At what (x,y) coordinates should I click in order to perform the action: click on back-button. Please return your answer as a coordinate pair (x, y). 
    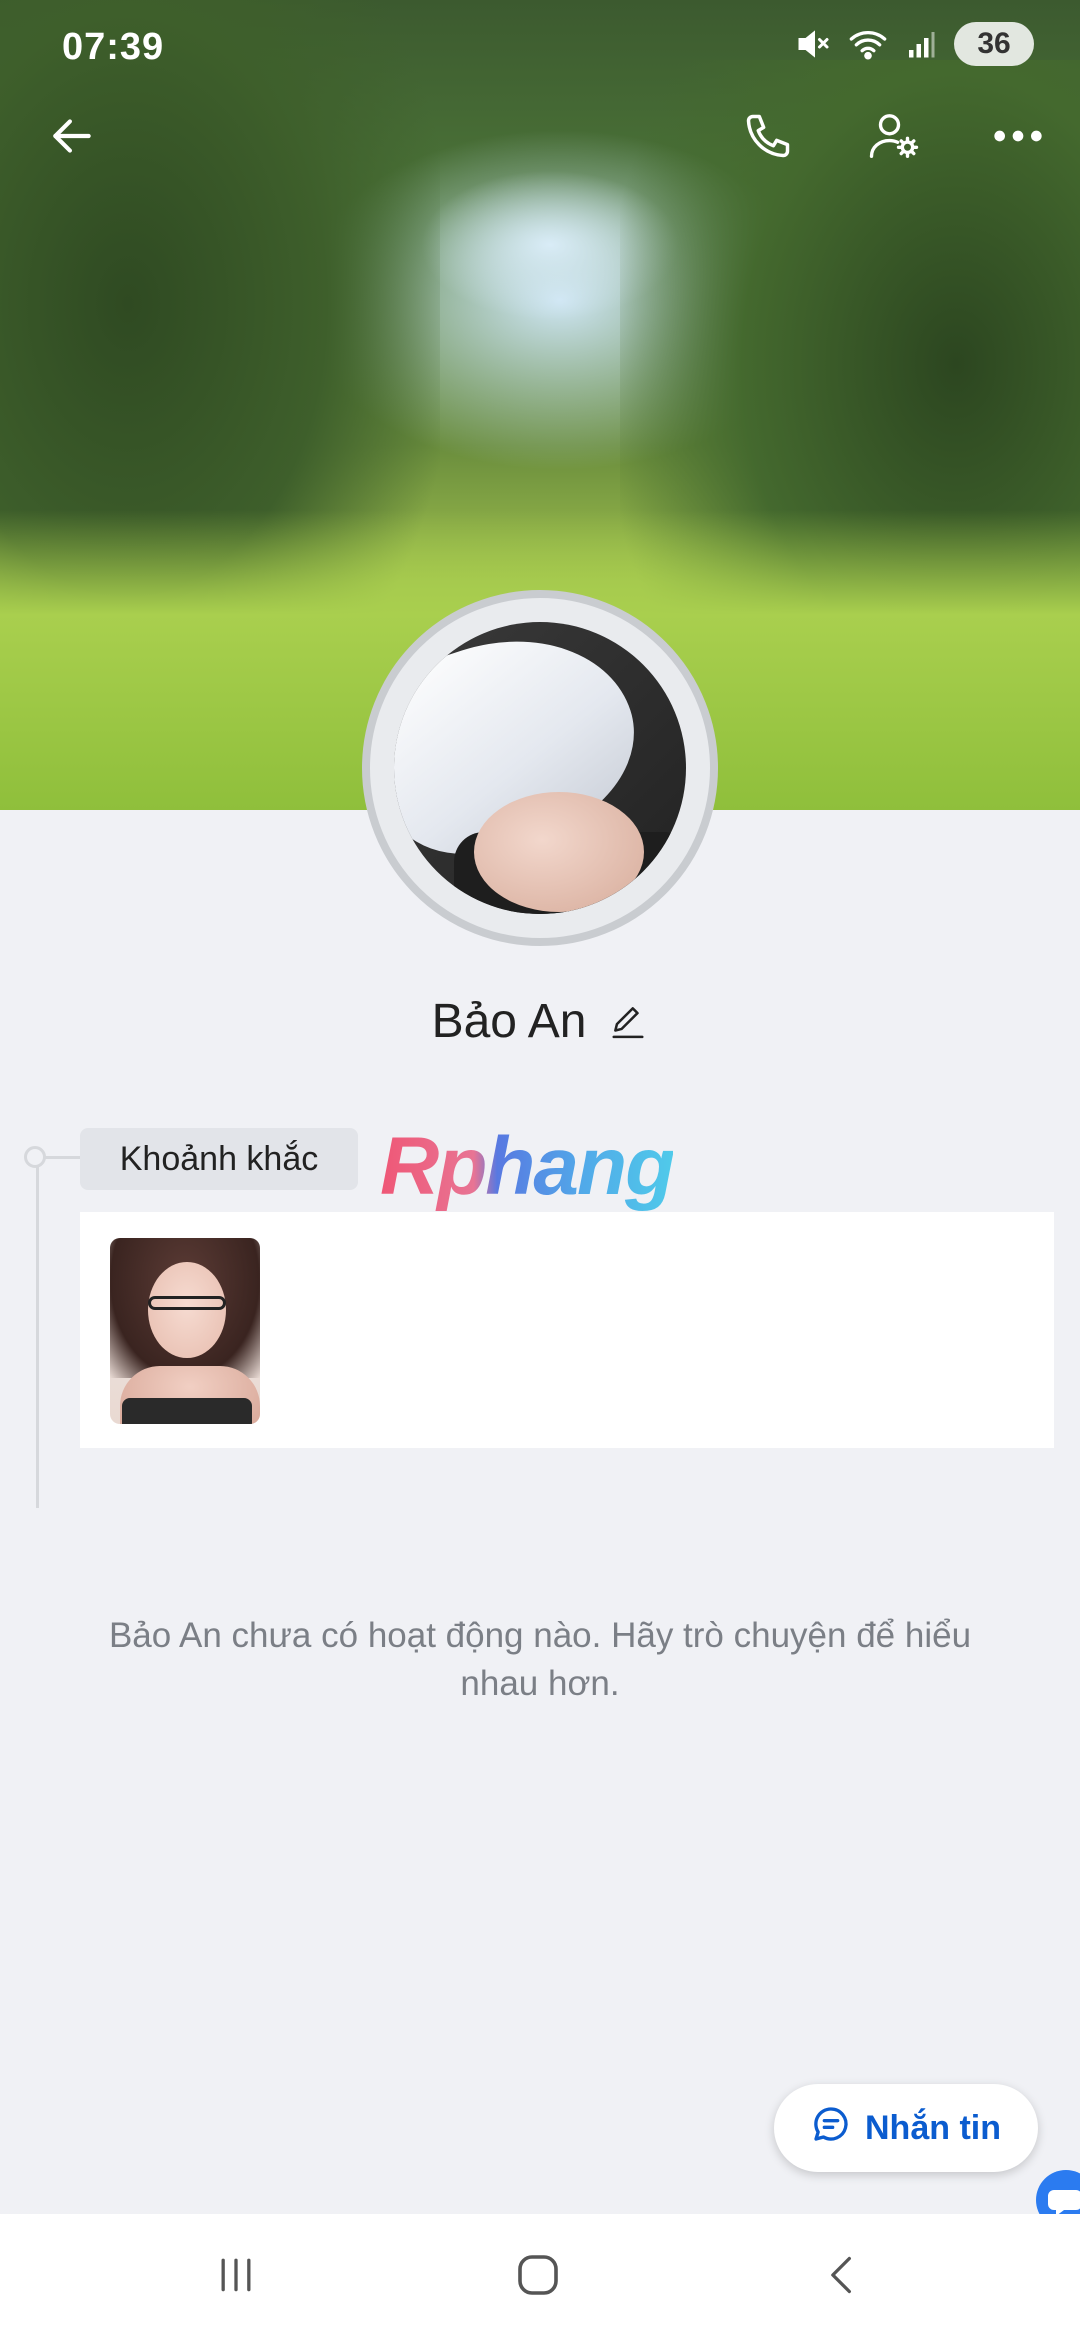
    Looking at the image, I should click on (72, 138).